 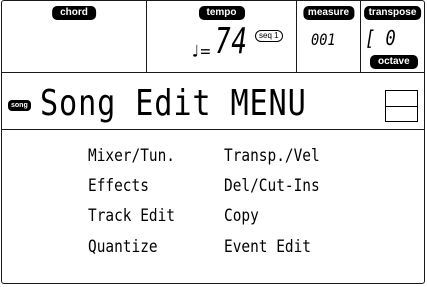 I want to click on menu-item-event-edit: Event Edit, so click(x=267, y=247).